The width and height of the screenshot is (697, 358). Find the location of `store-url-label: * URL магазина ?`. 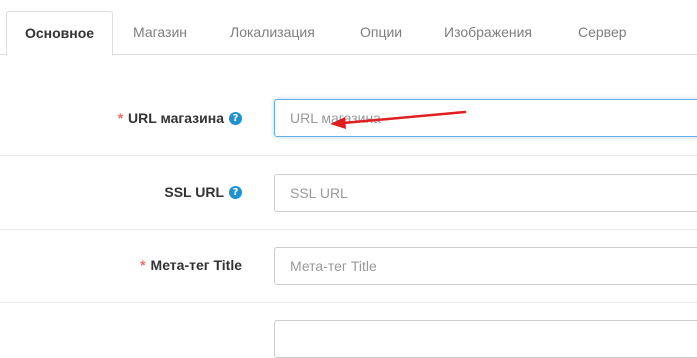

store-url-label: * URL магазина ? is located at coordinates (180, 118).